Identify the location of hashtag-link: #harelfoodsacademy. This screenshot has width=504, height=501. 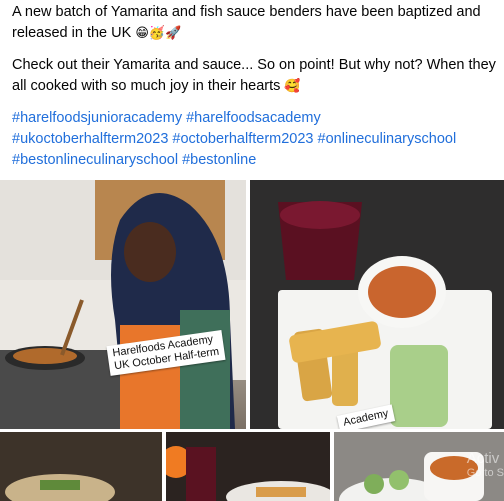
(253, 118).